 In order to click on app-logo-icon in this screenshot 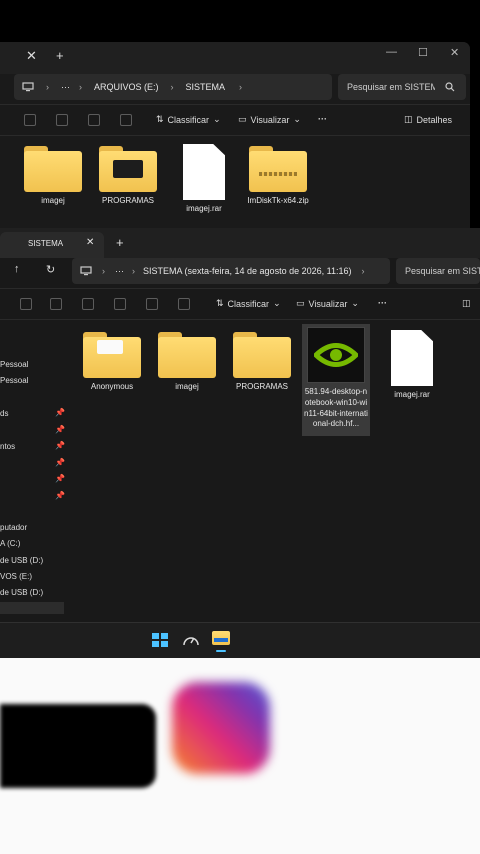, I will do `click(221, 728)`.